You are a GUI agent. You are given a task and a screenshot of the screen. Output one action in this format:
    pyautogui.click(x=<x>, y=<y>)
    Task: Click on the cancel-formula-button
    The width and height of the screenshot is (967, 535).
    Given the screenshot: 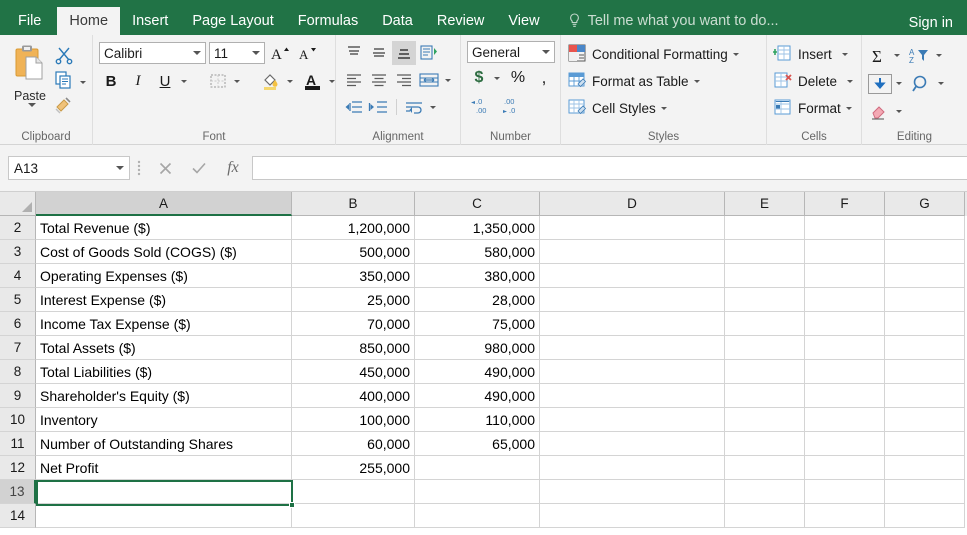 What is the action you would take?
    pyautogui.click(x=165, y=168)
    